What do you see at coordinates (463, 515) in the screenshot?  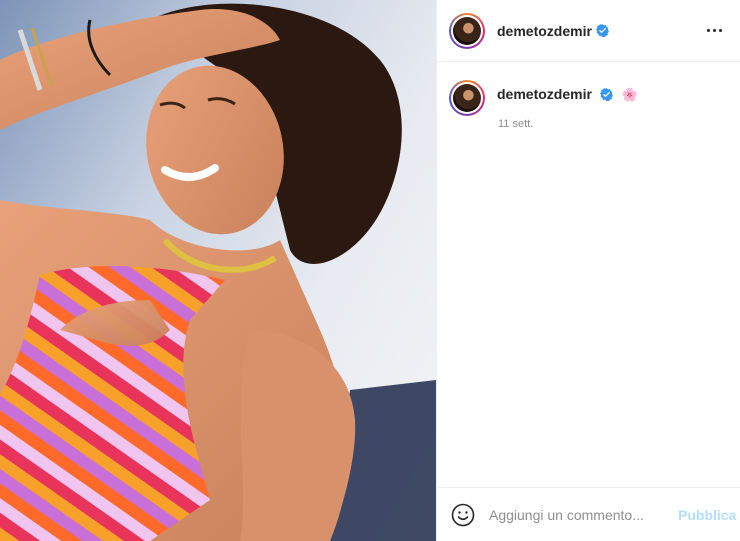 I see `smiley-icon` at bounding box center [463, 515].